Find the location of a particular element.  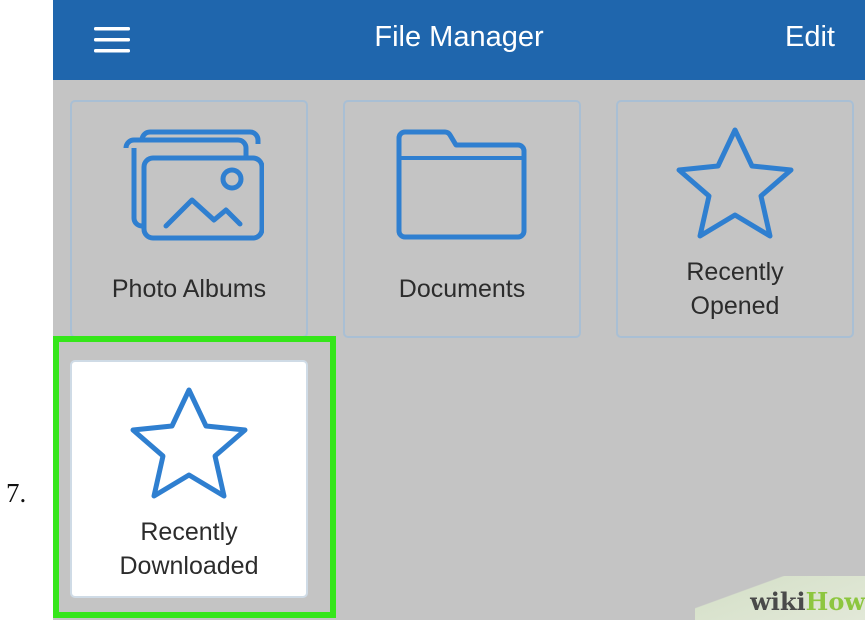

tile-photo-albums: Photo Albums is located at coordinates (189, 219).